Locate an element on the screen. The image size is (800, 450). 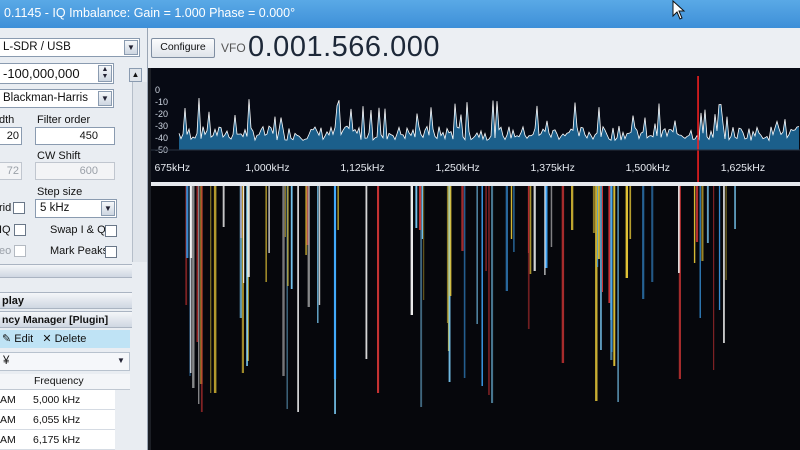
source-select: L-SDR / USB ▼ is located at coordinates (70, 47).